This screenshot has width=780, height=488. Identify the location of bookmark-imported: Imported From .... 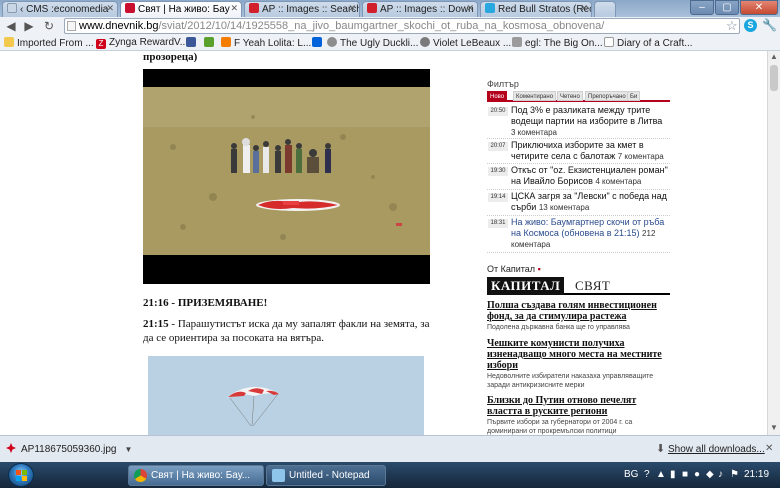
(49, 43).